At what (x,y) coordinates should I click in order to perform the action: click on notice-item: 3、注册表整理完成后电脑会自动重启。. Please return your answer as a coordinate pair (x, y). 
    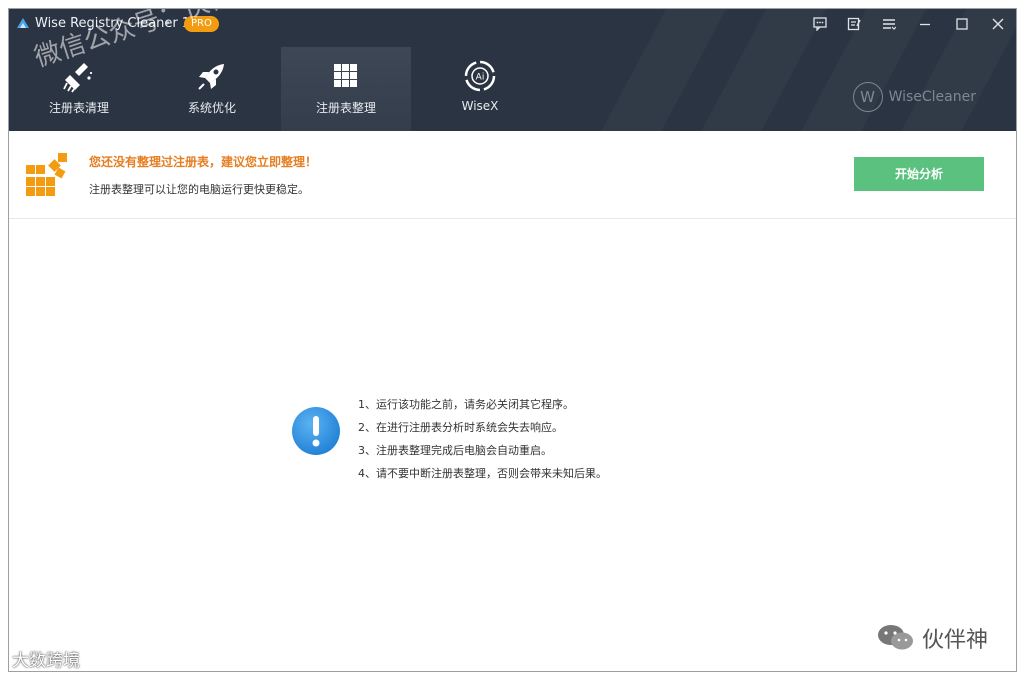
    Looking at the image, I should click on (455, 450).